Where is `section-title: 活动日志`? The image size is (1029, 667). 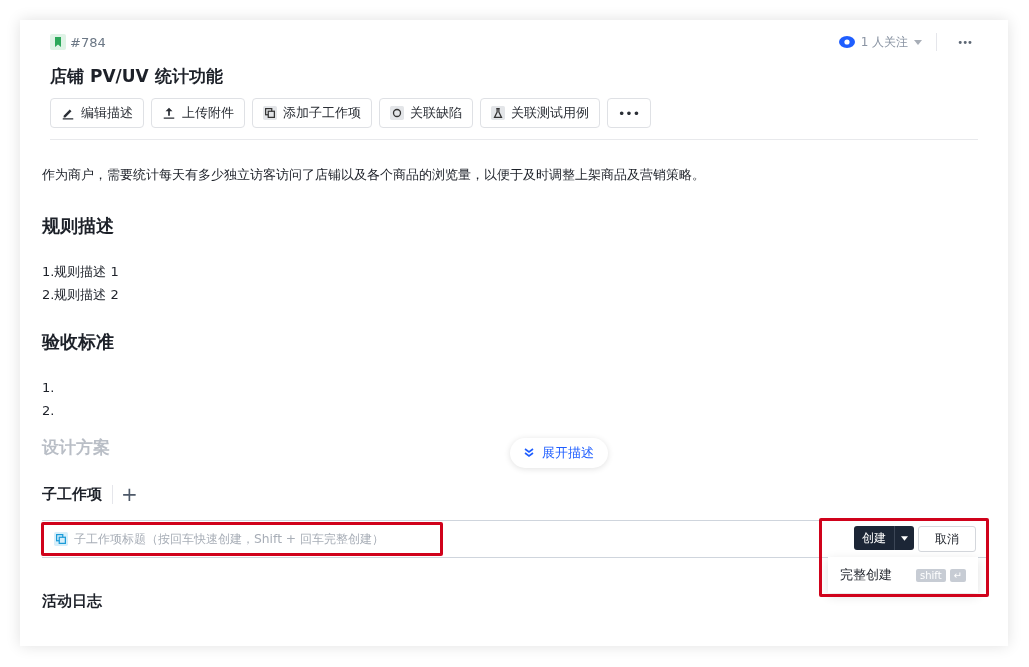 section-title: 活动日志 is located at coordinates (72, 601).